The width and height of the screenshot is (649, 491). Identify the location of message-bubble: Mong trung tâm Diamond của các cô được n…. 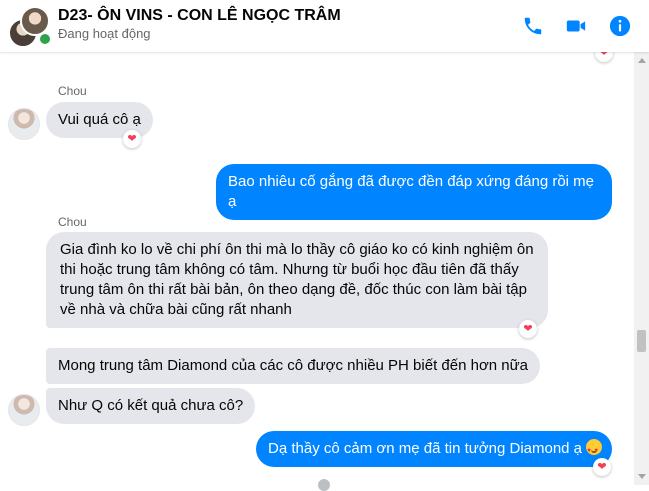
(293, 366).